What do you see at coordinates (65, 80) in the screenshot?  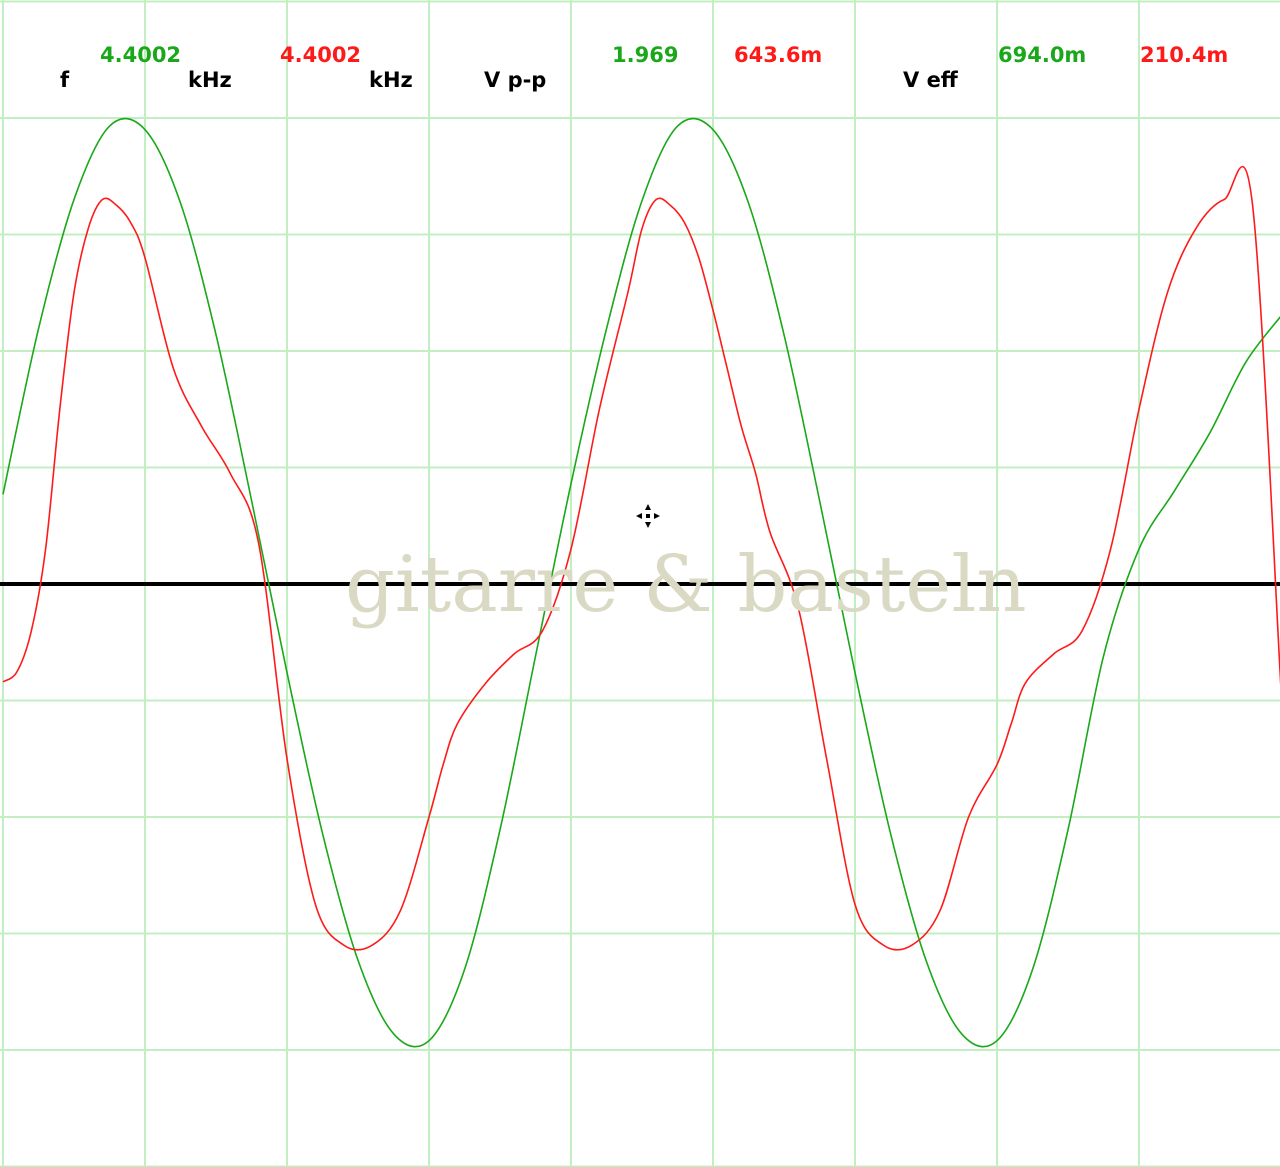 I see `frequency-label: f` at bounding box center [65, 80].